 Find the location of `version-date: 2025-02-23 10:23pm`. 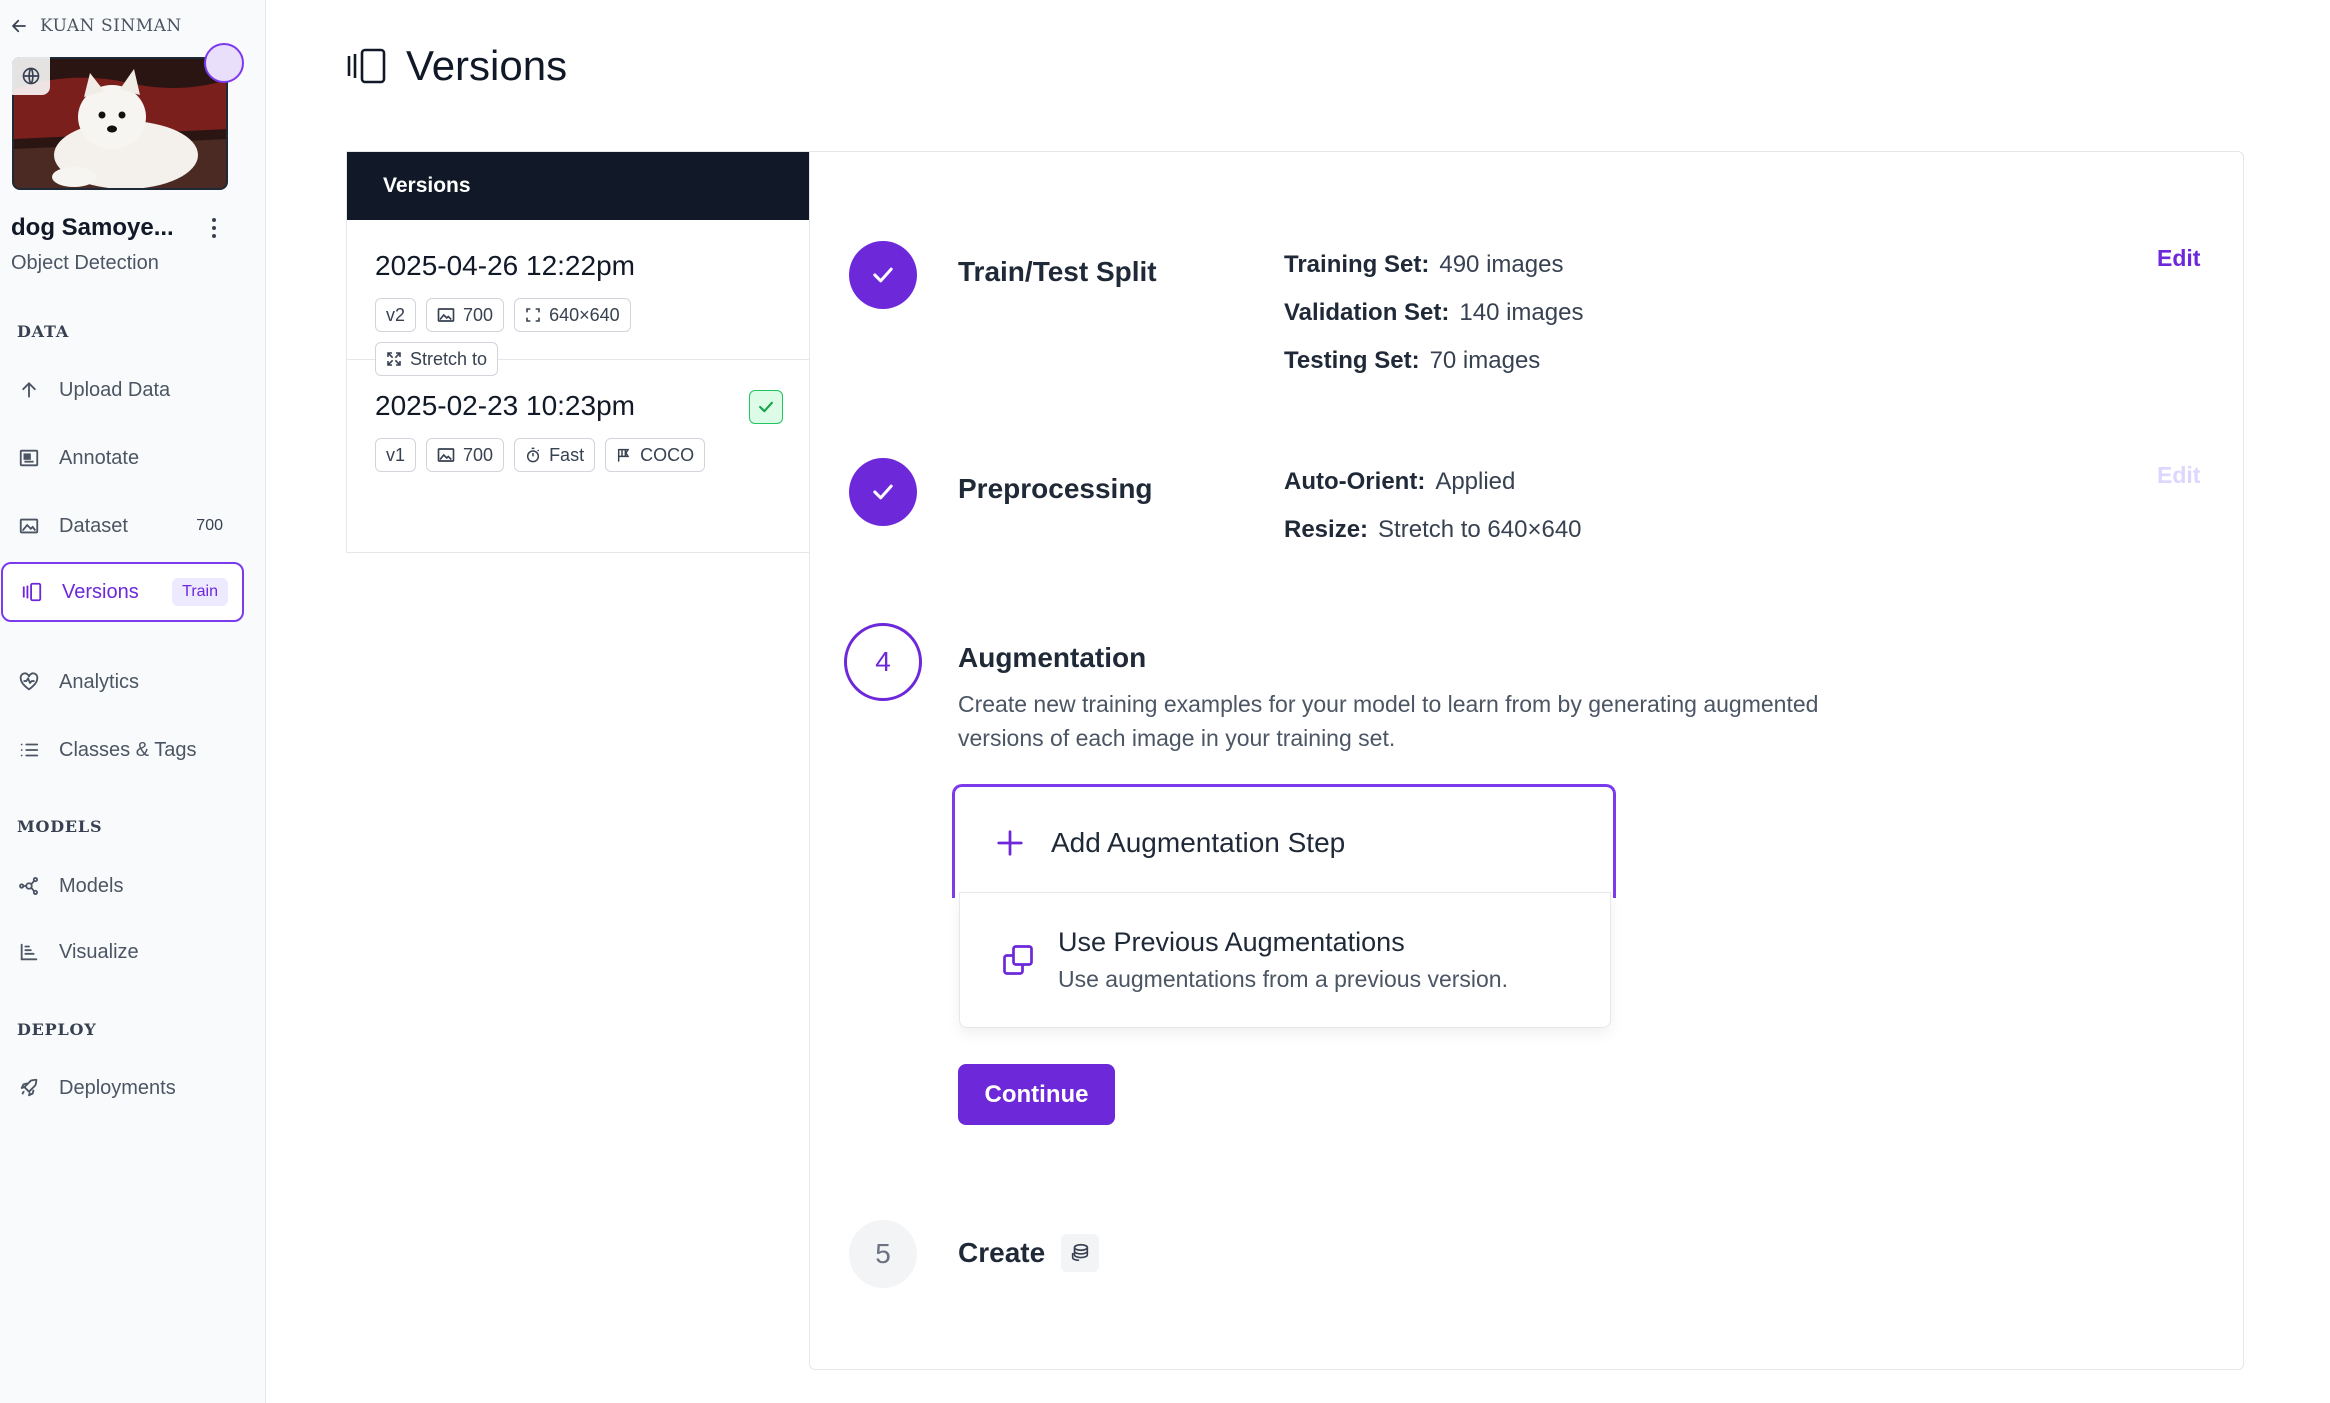

version-date: 2025-02-23 10:23pm is located at coordinates (505, 405).